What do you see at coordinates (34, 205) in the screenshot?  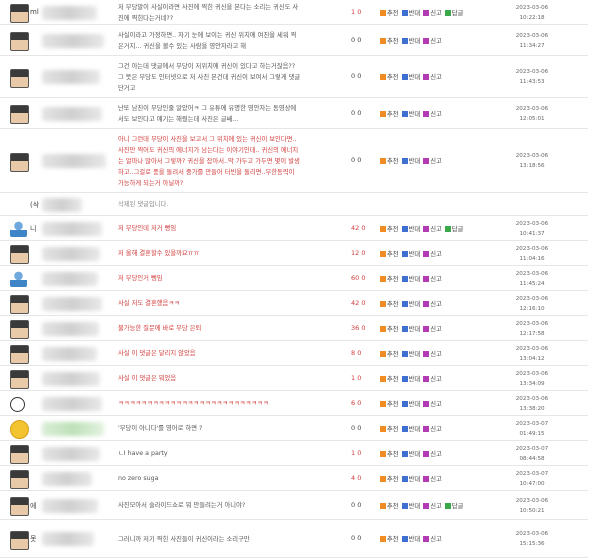 I see `nickname: (삭` at bounding box center [34, 205].